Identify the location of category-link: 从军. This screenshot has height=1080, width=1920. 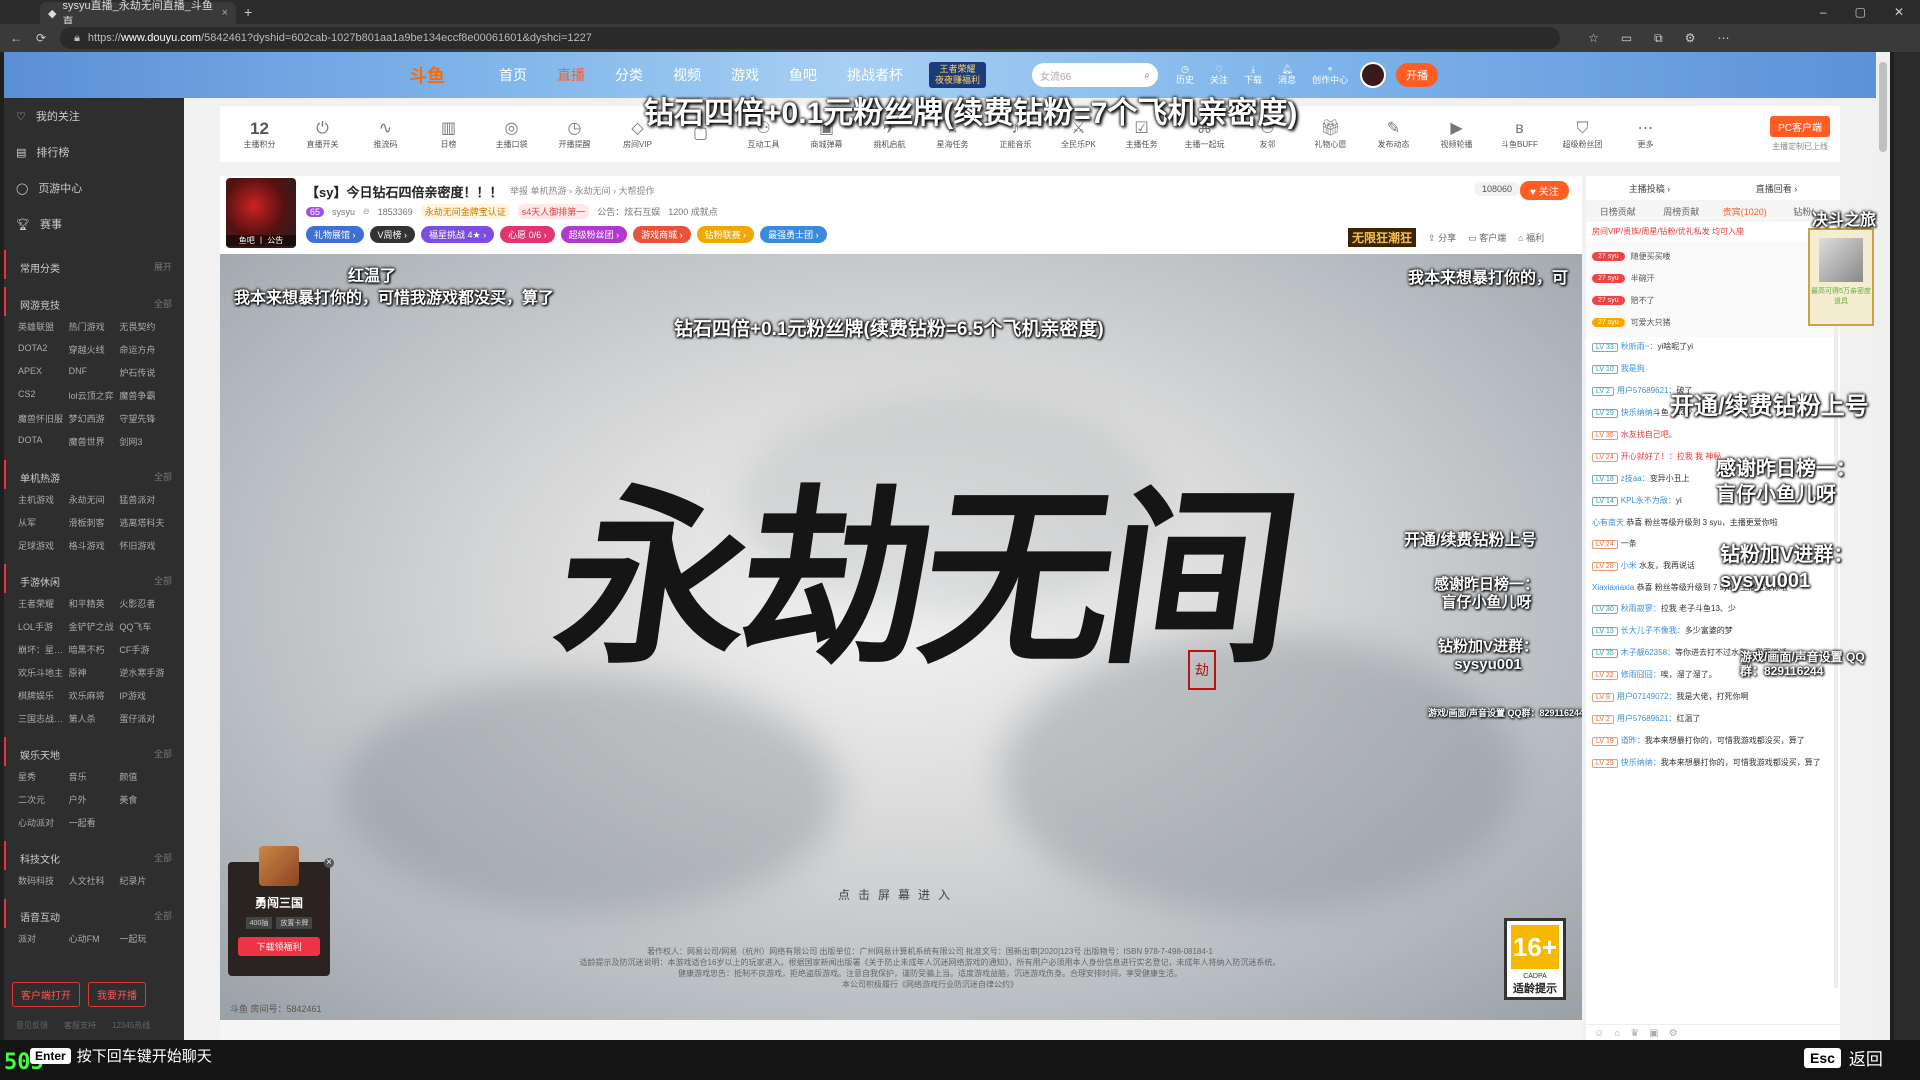
(43, 522).